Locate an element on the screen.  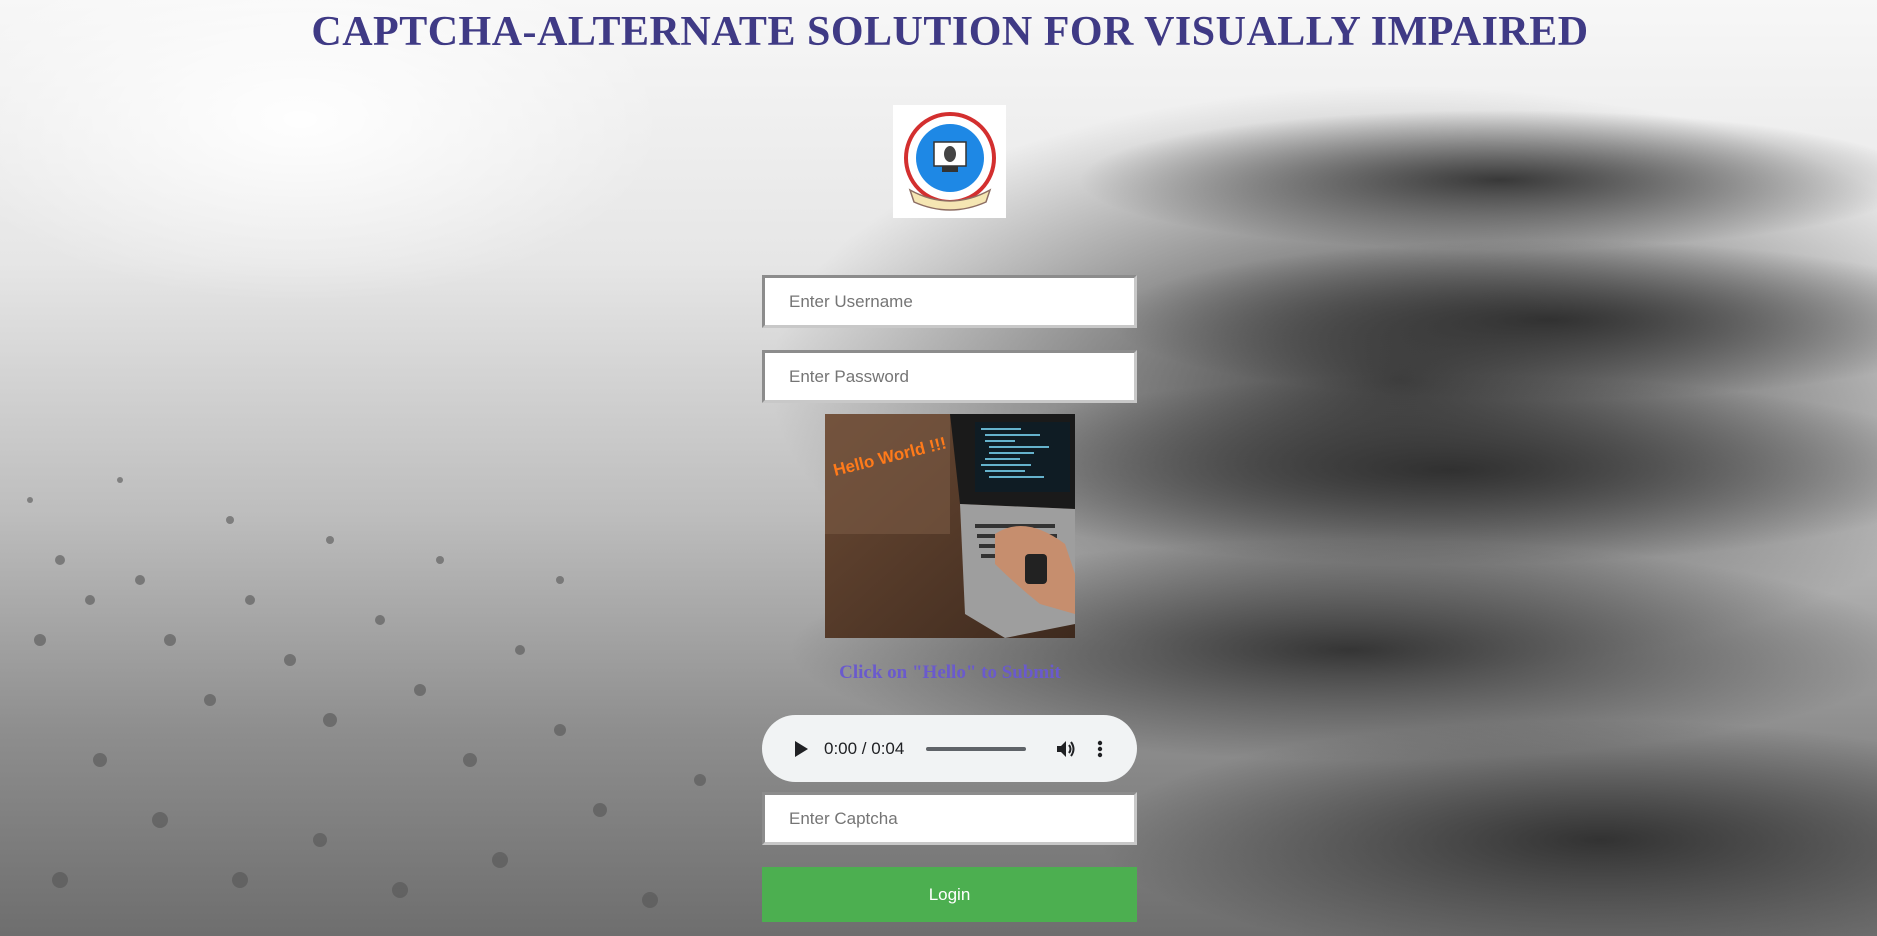
more-options-icon is located at coordinates (1100, 749).